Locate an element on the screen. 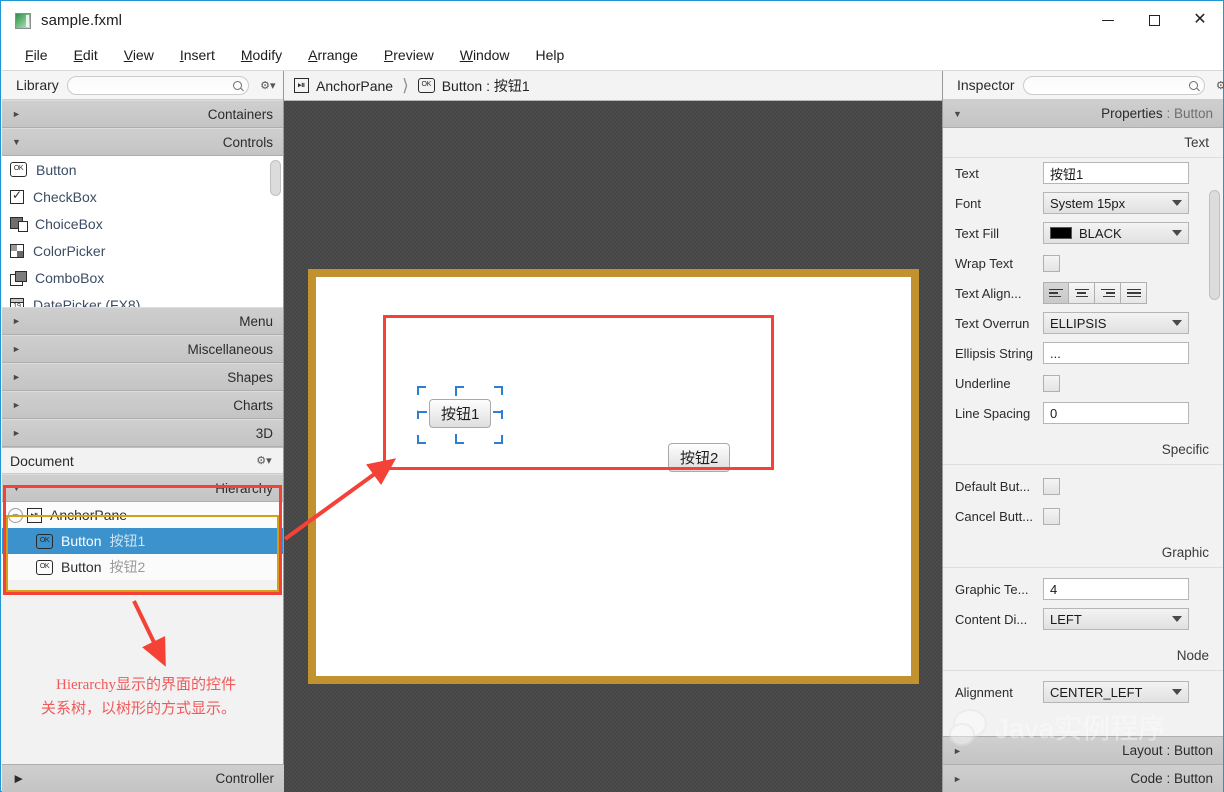  library-section-containers: ► Containers is located at coordinates (142, 114).